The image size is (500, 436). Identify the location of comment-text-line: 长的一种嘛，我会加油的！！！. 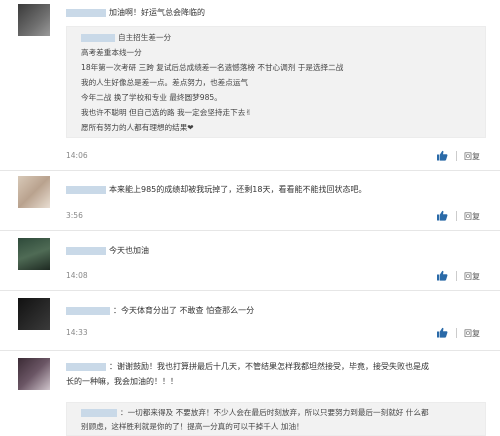
(122, 381).